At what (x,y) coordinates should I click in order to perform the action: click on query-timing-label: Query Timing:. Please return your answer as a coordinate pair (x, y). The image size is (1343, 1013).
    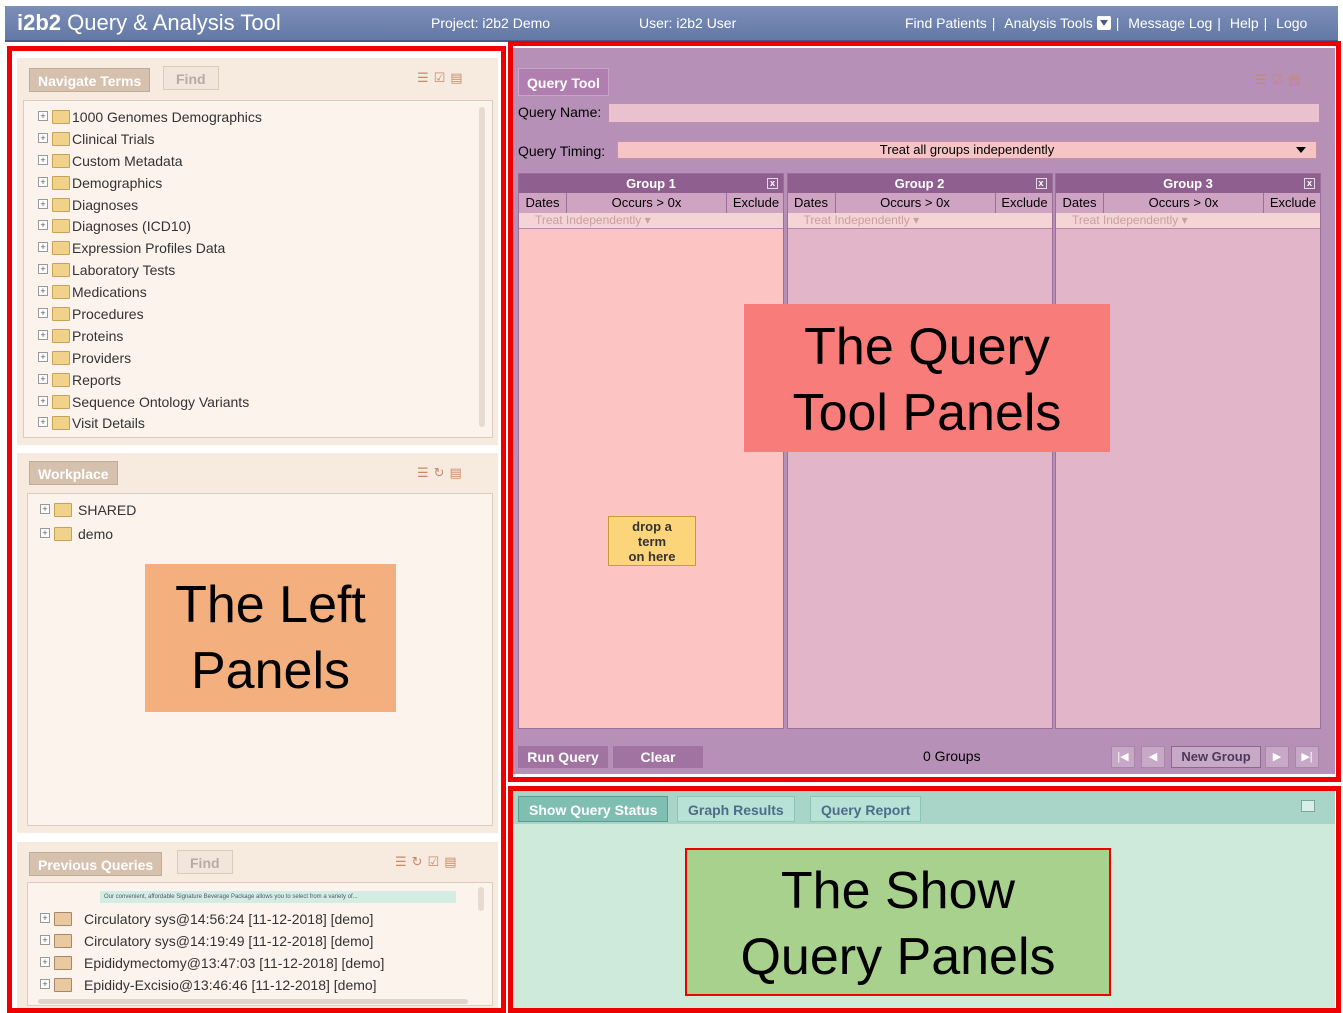
    Looking at the image, I should click on (562, 151).